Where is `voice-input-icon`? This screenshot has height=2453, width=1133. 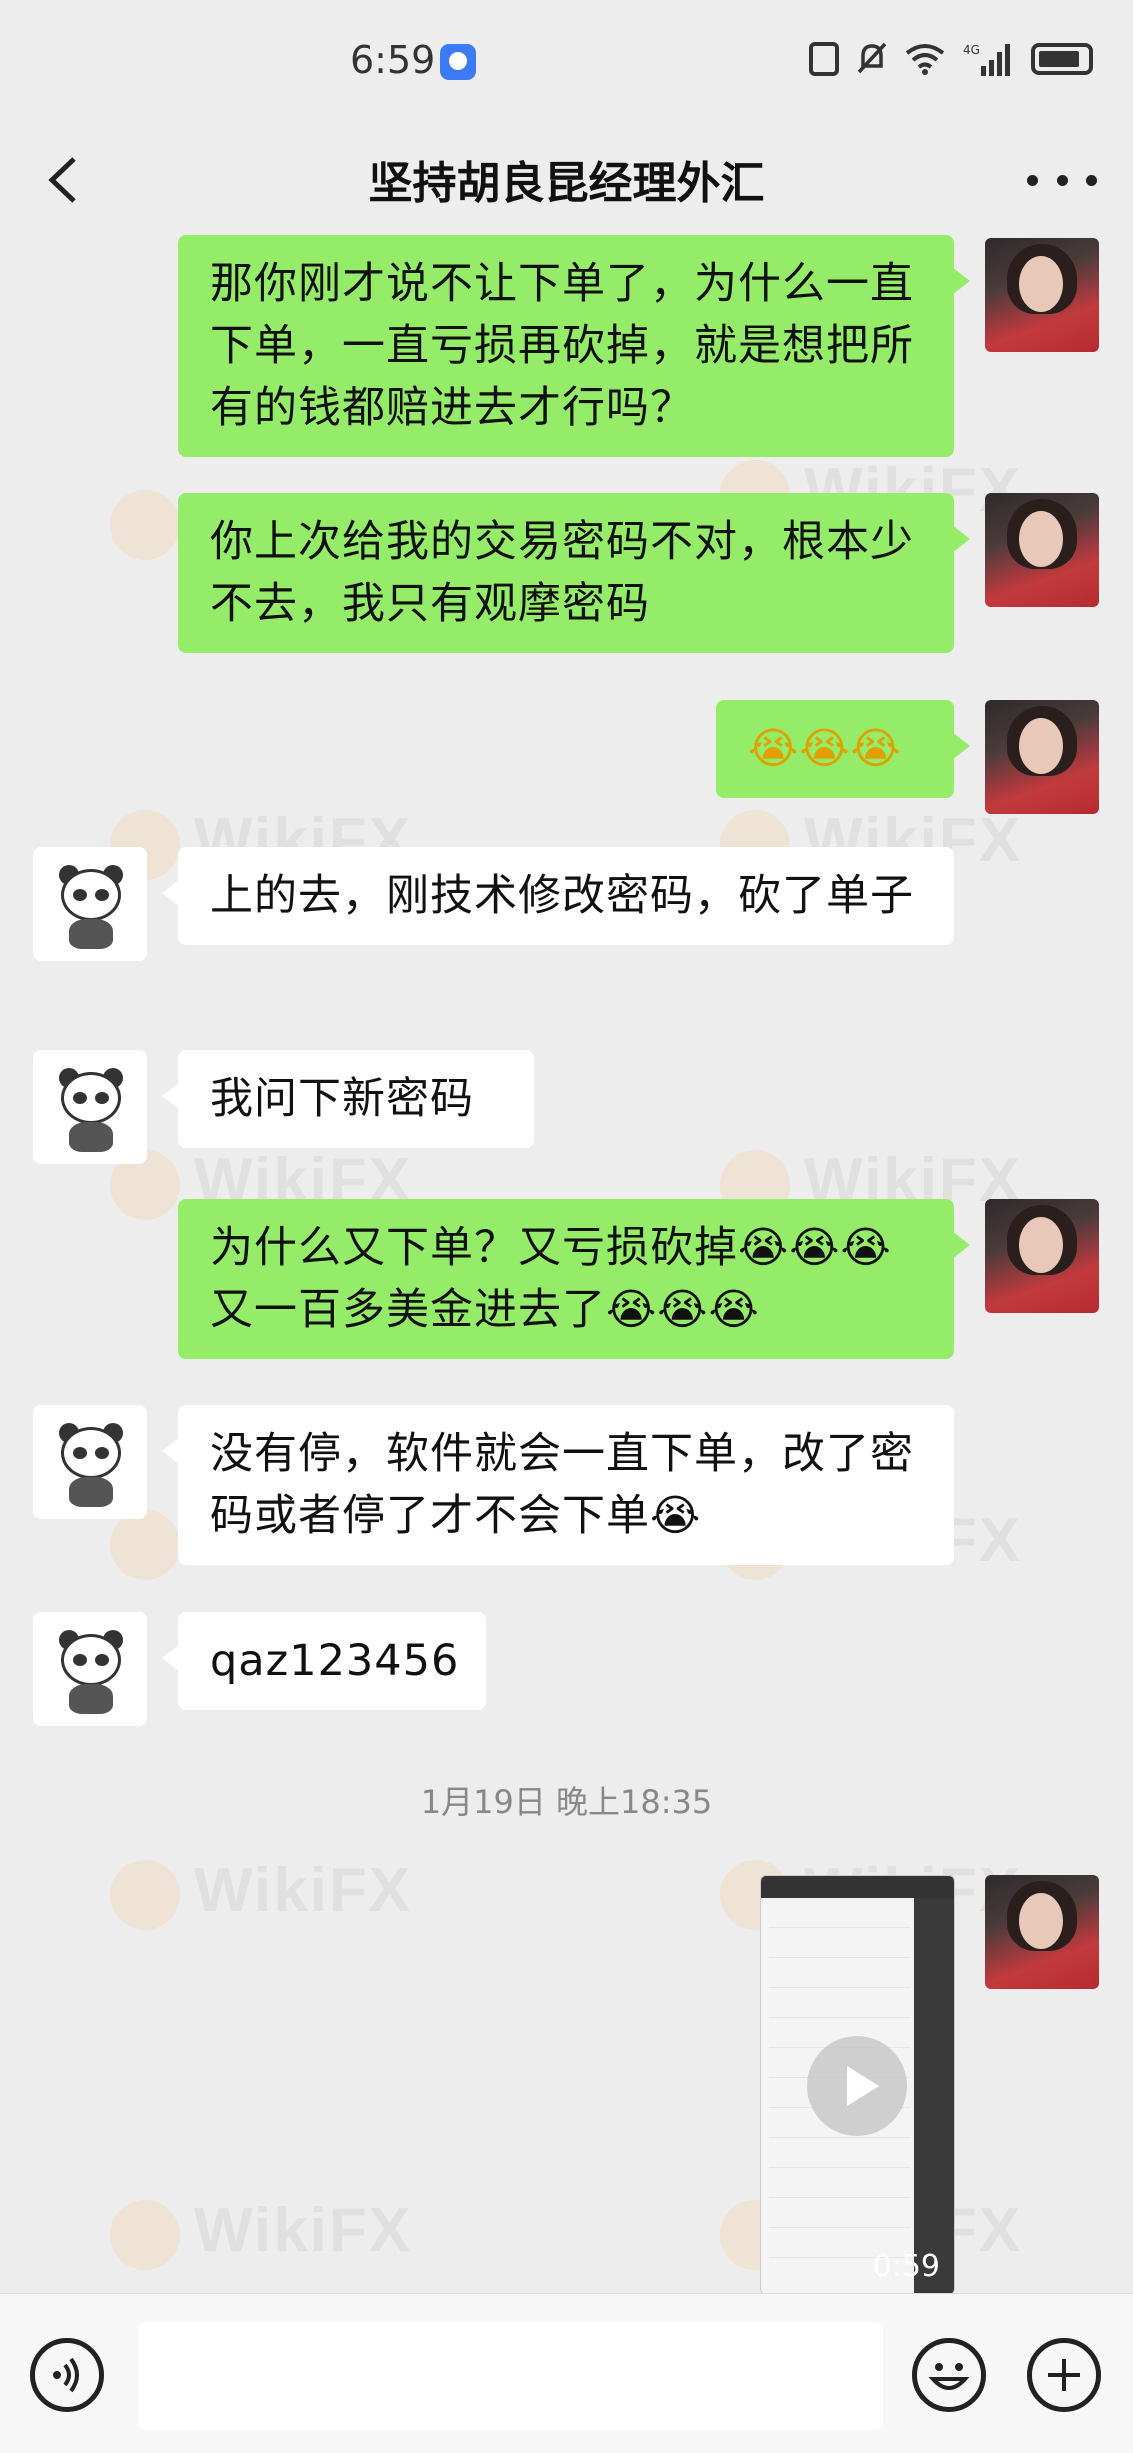 voice-input-icon is located at coordinates (67, 2375).